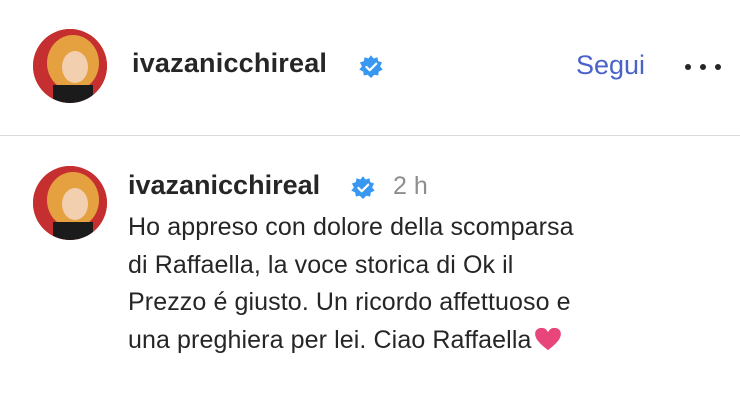 The width and height of the screenshot is (740, 420). I want to click on comment-avatar, so click(70, 203).